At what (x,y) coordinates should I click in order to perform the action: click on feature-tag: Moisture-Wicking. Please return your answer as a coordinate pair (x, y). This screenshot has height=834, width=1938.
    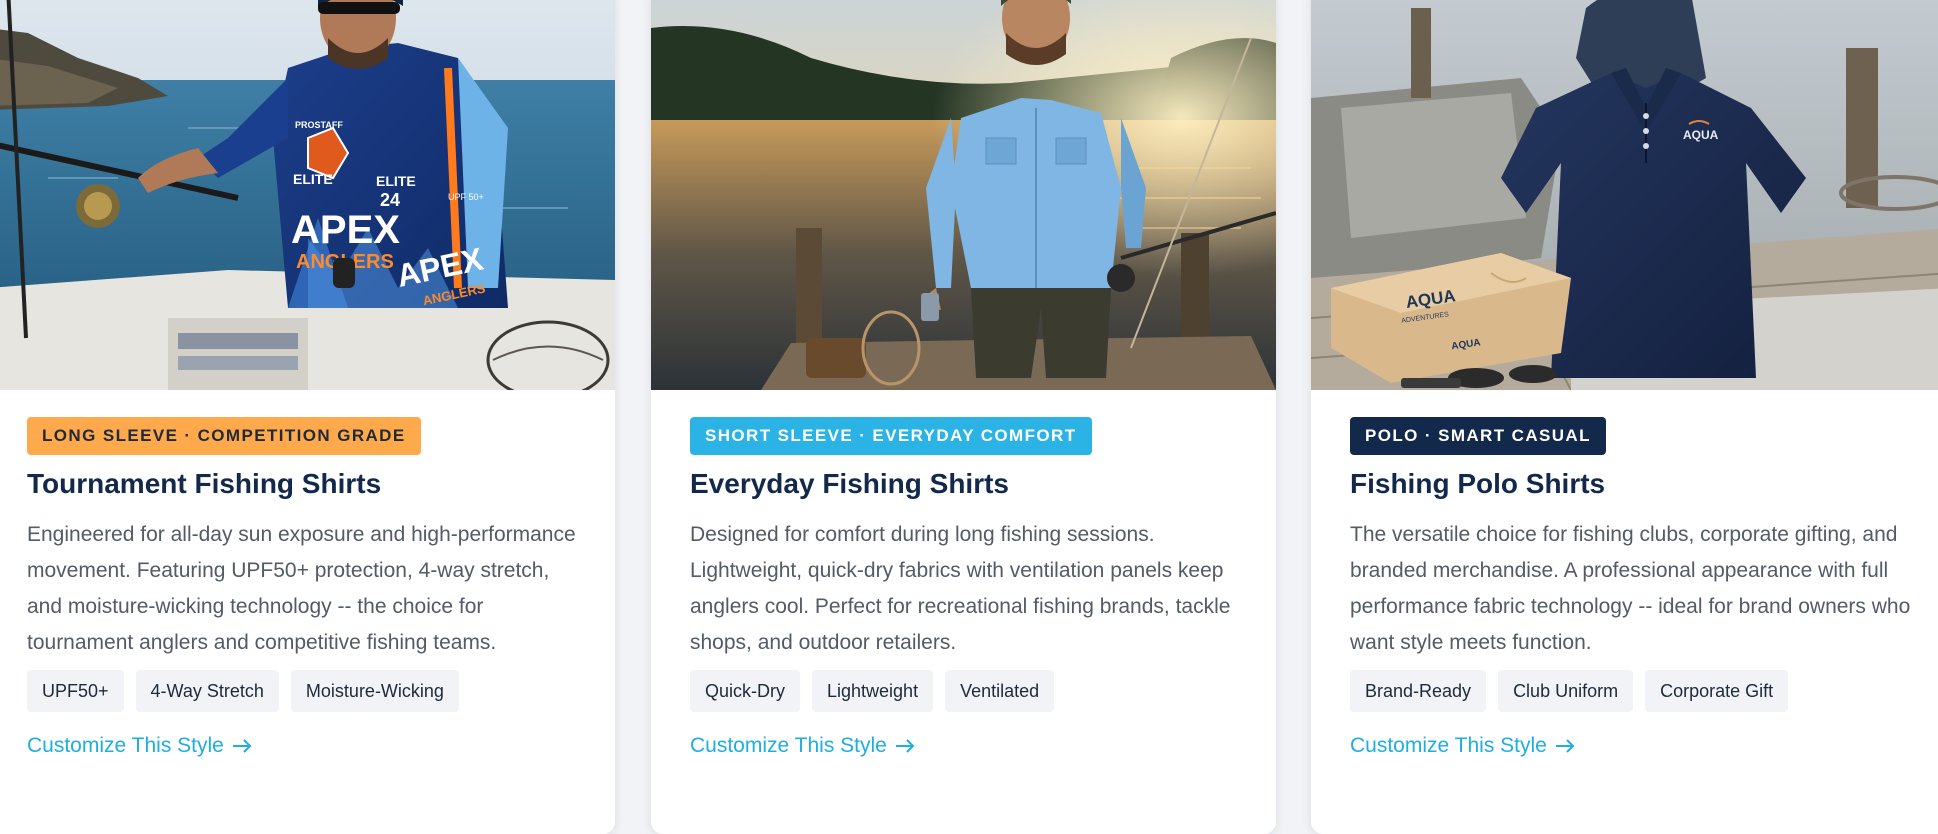
    Looking at the image, I should click on (374, 691).